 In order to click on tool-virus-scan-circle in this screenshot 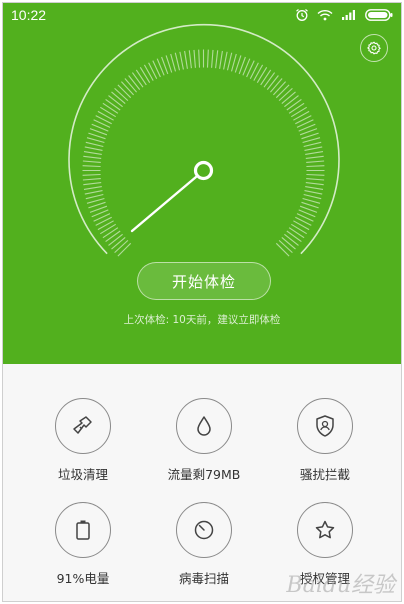, I will do `click(204, 530)`.